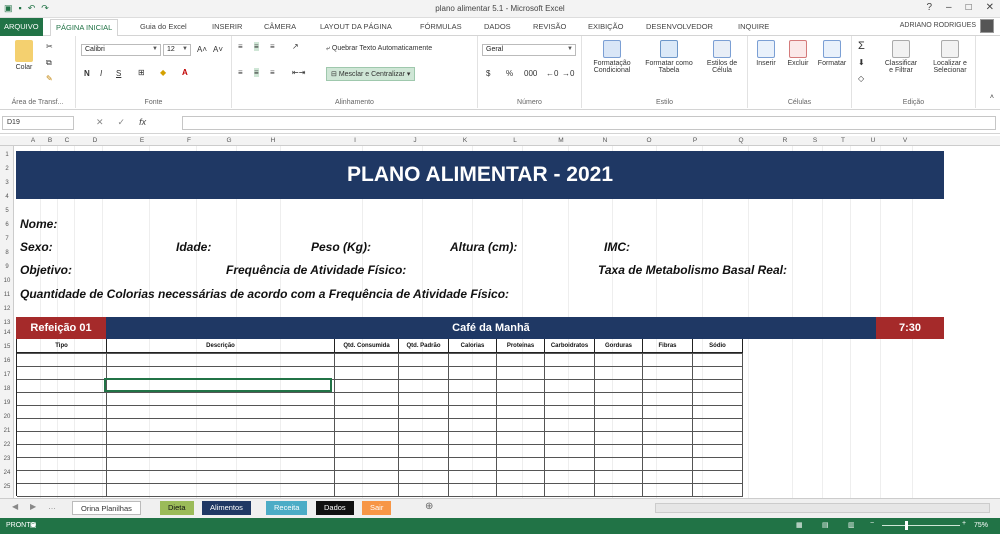 This screenshot has width=1000, height=534. What do you see at coordinates (141, 72) in the screenshot?
I see `borders-icon: ⊞` at bounding box center [141, 72].